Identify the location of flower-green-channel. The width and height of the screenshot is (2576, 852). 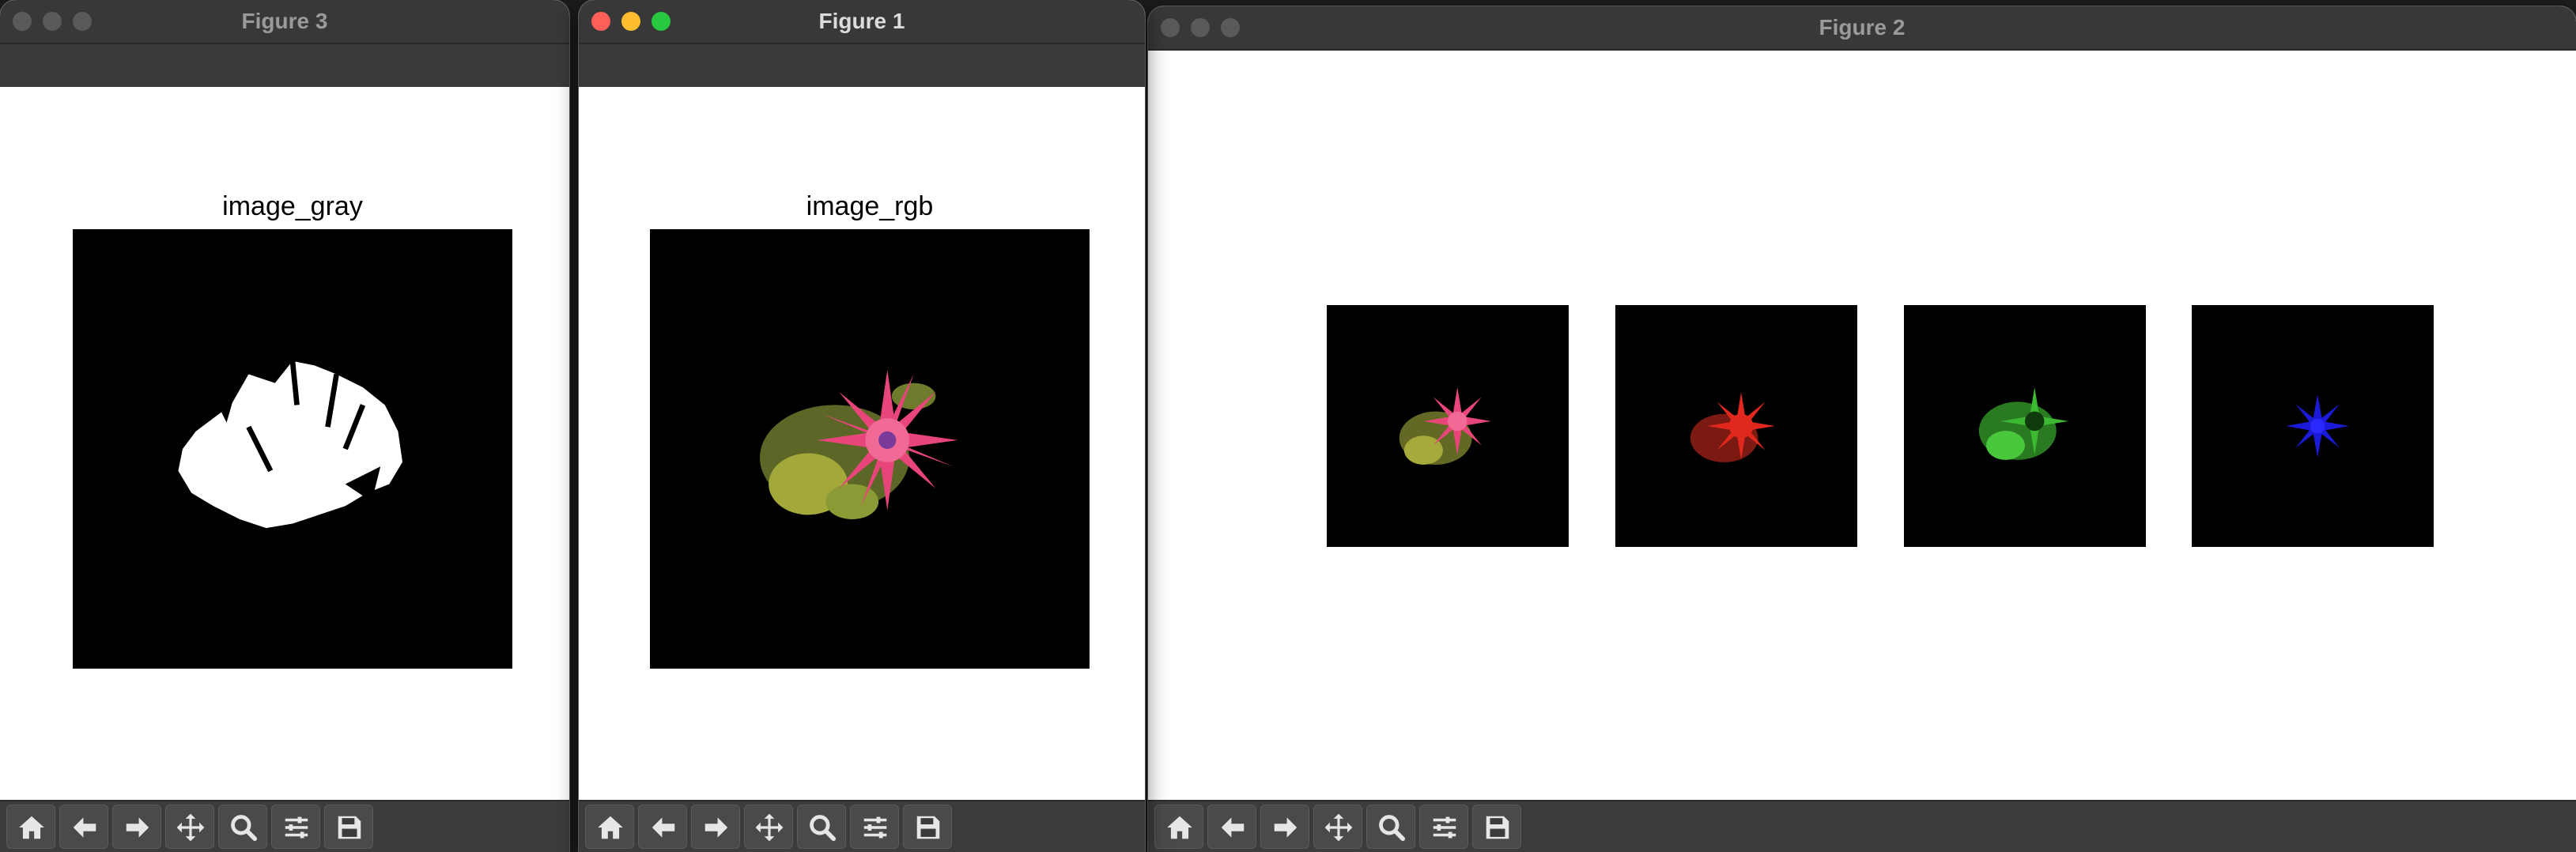
(2025, 426).